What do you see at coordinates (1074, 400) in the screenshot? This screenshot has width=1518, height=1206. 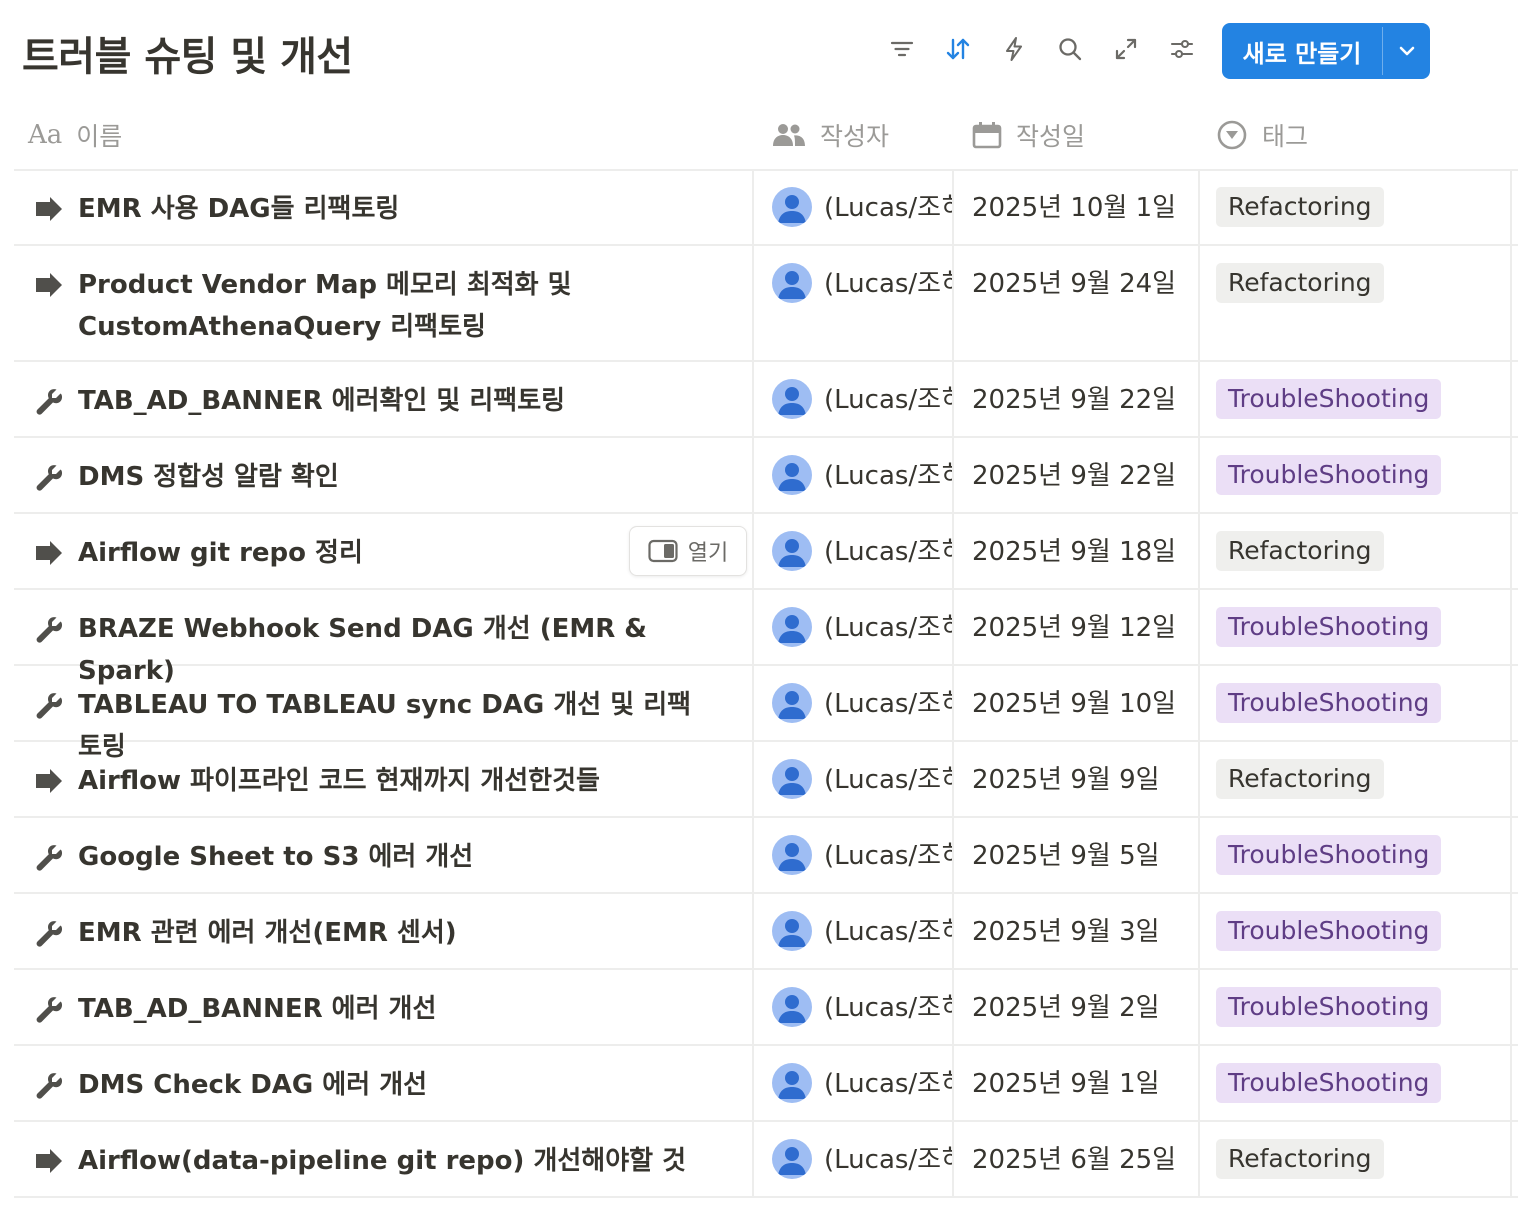 I see `date-text: 2025년 9월 22일` at bounding box center [1074, 400].